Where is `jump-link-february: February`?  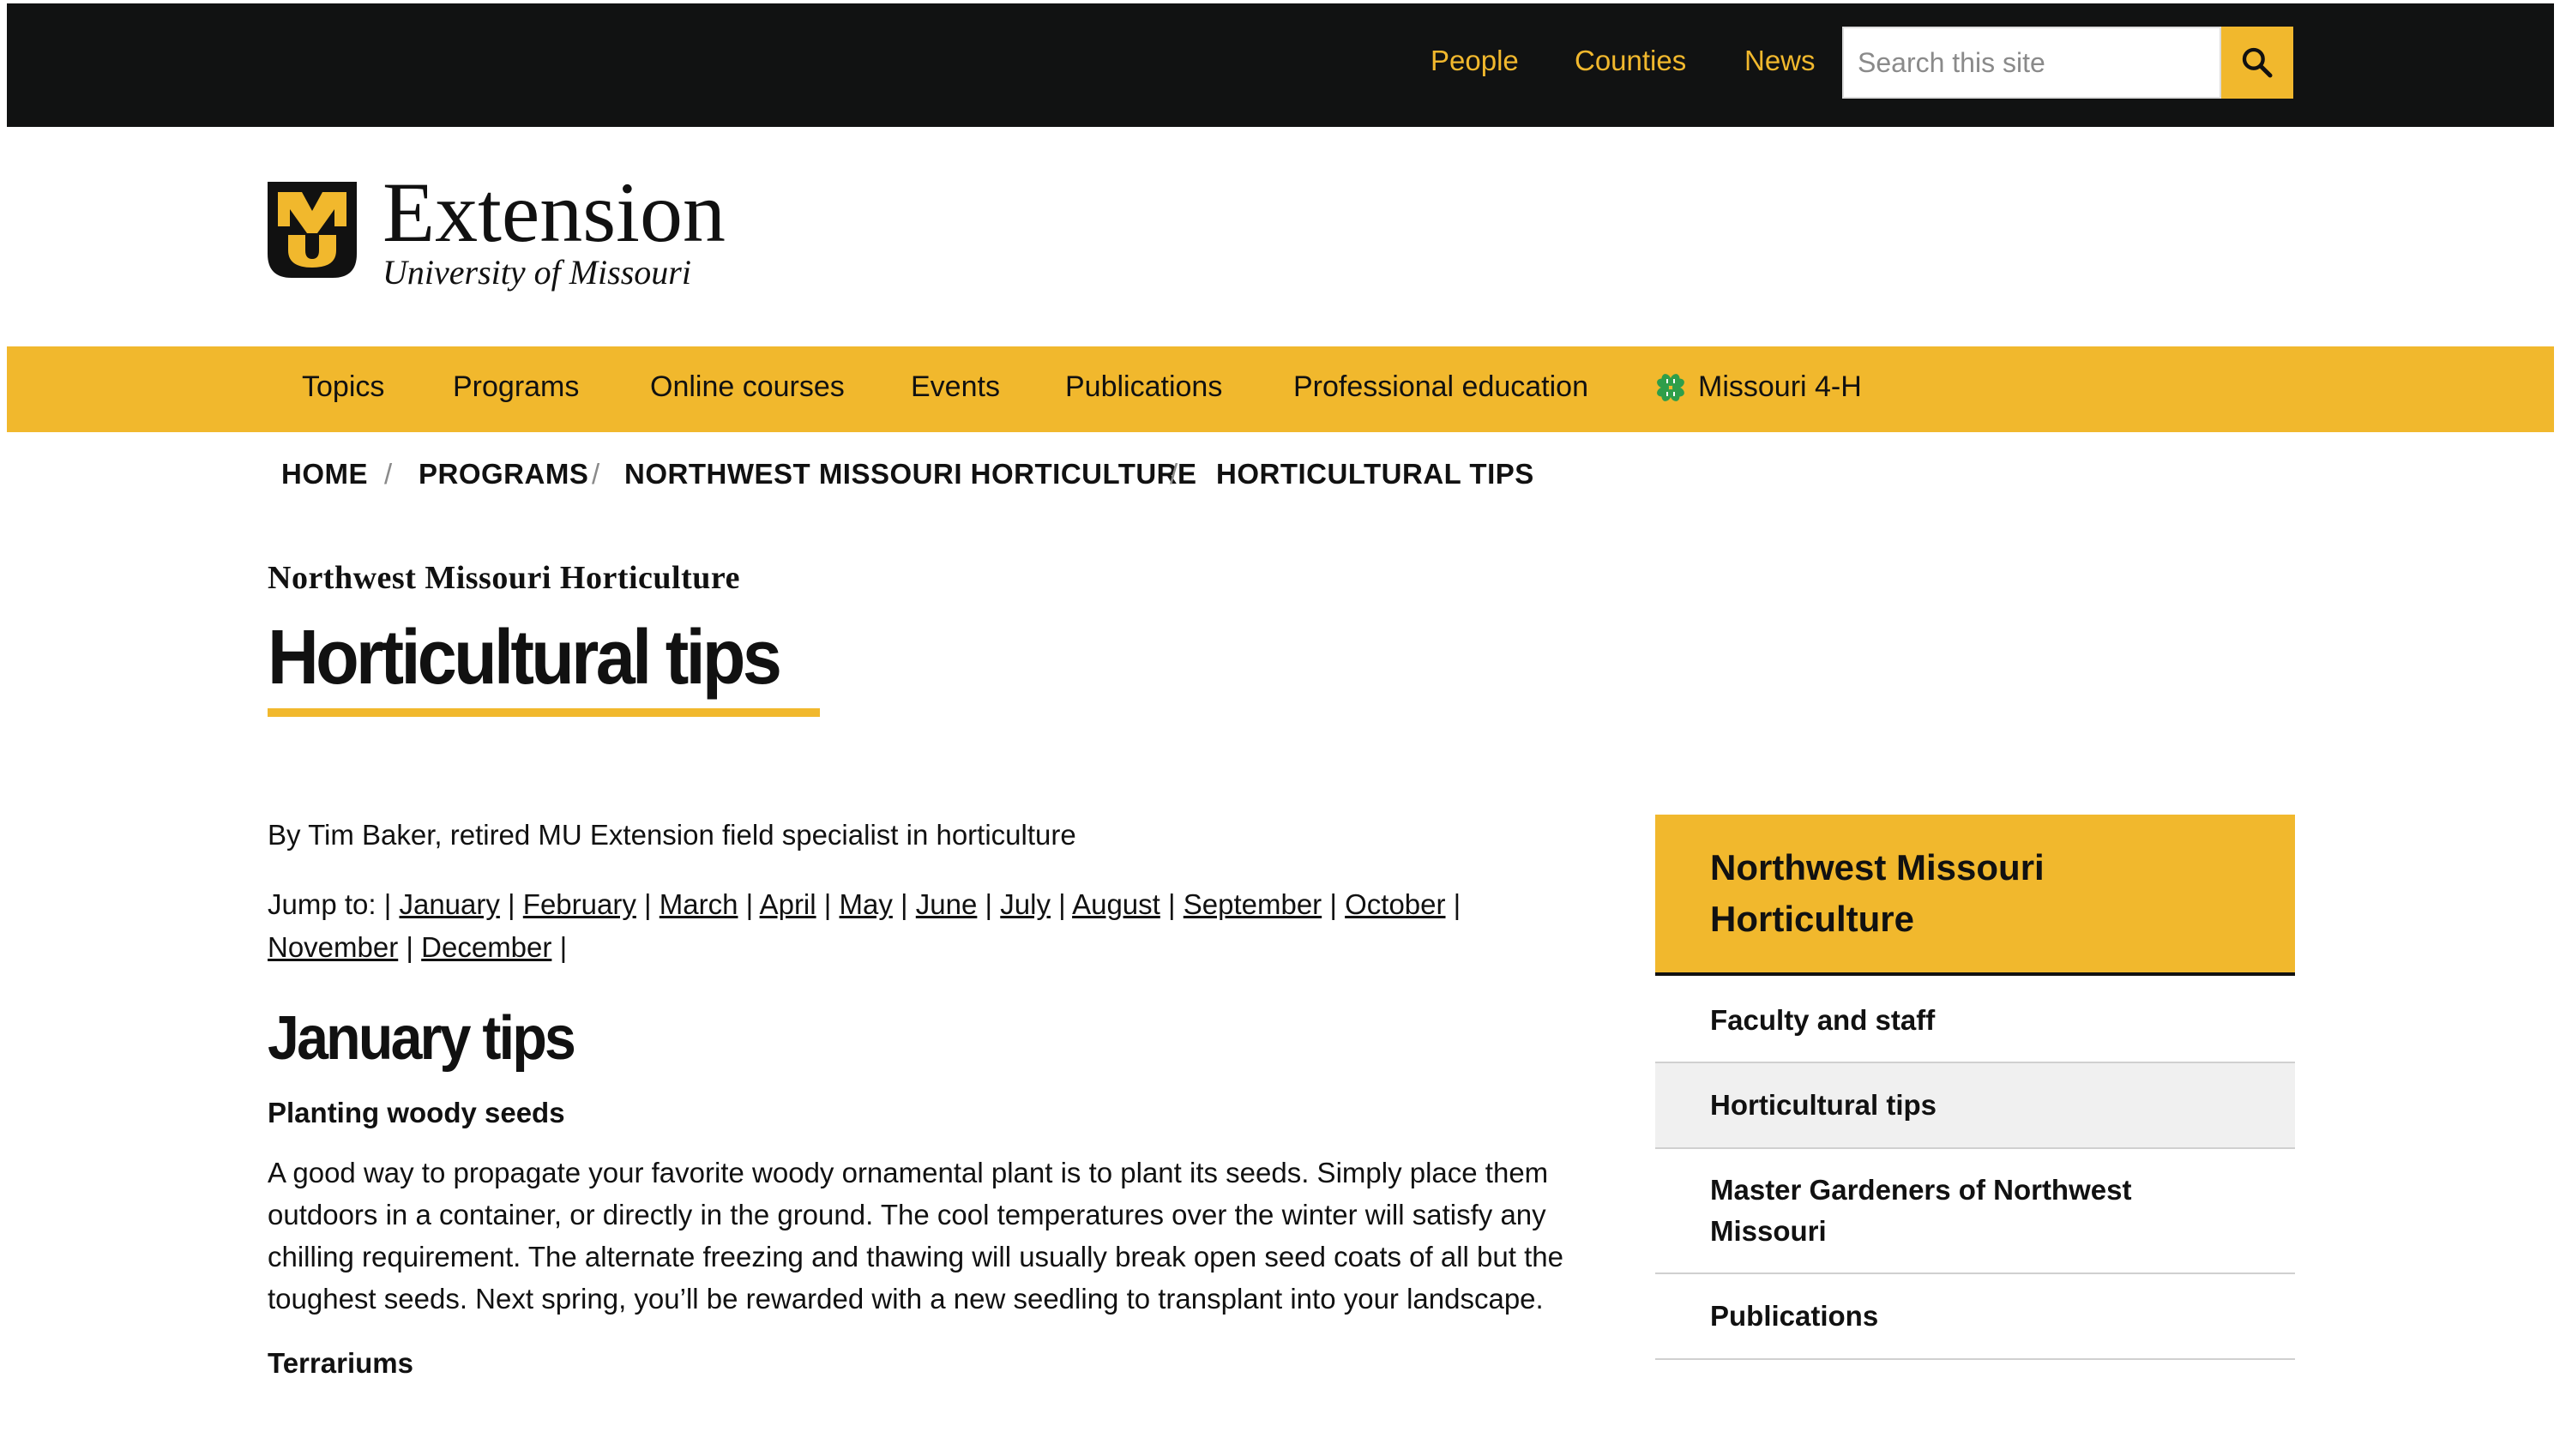 jump-link-february: February is located at coordinates (579, 904).